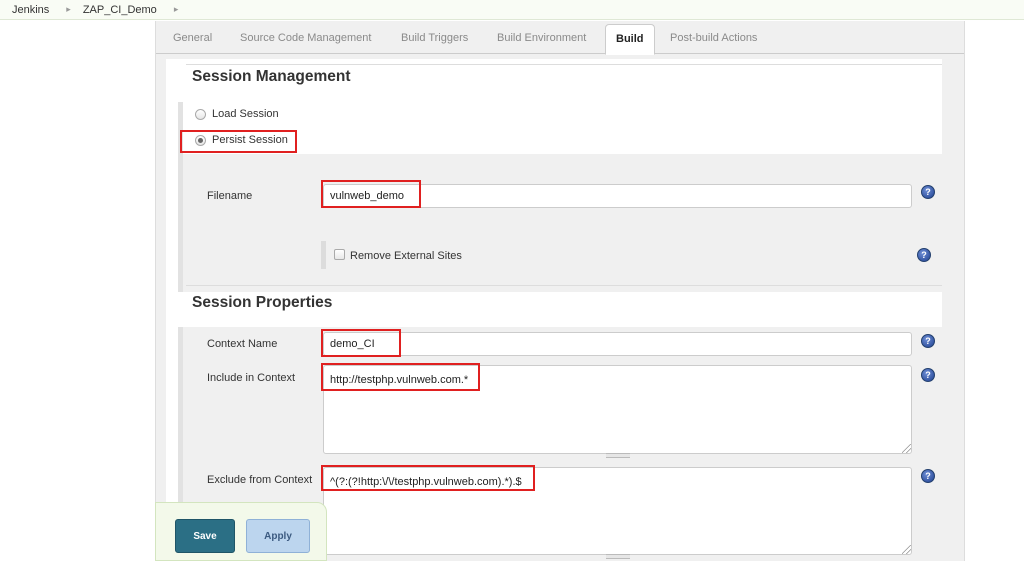  I want to click on tab-build-environment: Build Environment, so click(541, 38).